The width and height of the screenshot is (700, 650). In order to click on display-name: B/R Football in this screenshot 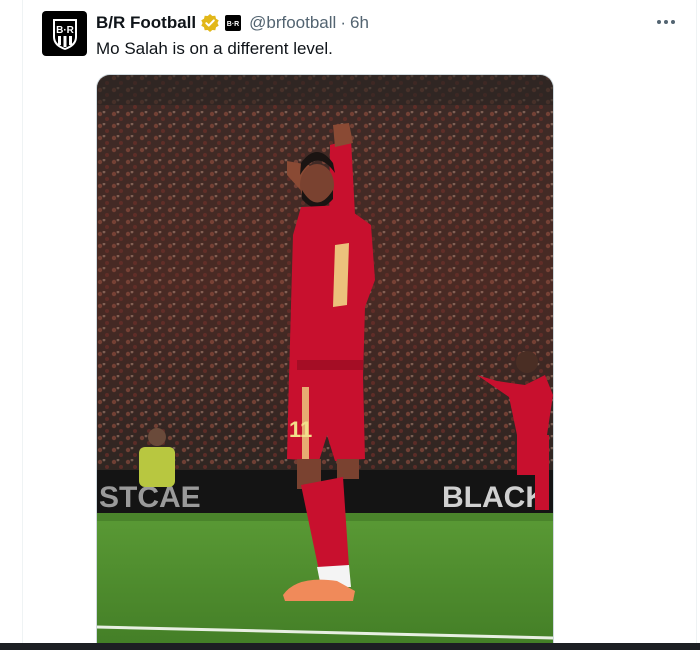, I will do `click(146, 23)`.